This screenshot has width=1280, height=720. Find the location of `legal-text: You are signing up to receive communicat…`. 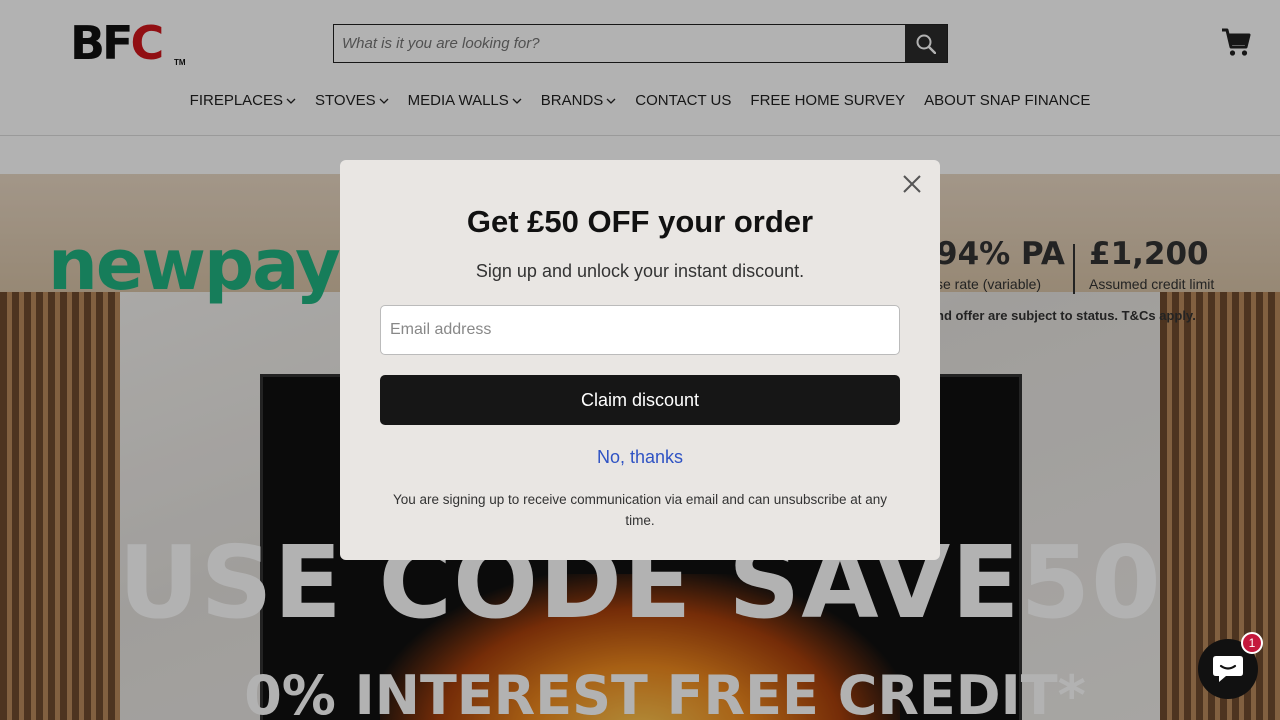

legal-text: You are signing up to receive communicat… is located at coordinates (640, 510).